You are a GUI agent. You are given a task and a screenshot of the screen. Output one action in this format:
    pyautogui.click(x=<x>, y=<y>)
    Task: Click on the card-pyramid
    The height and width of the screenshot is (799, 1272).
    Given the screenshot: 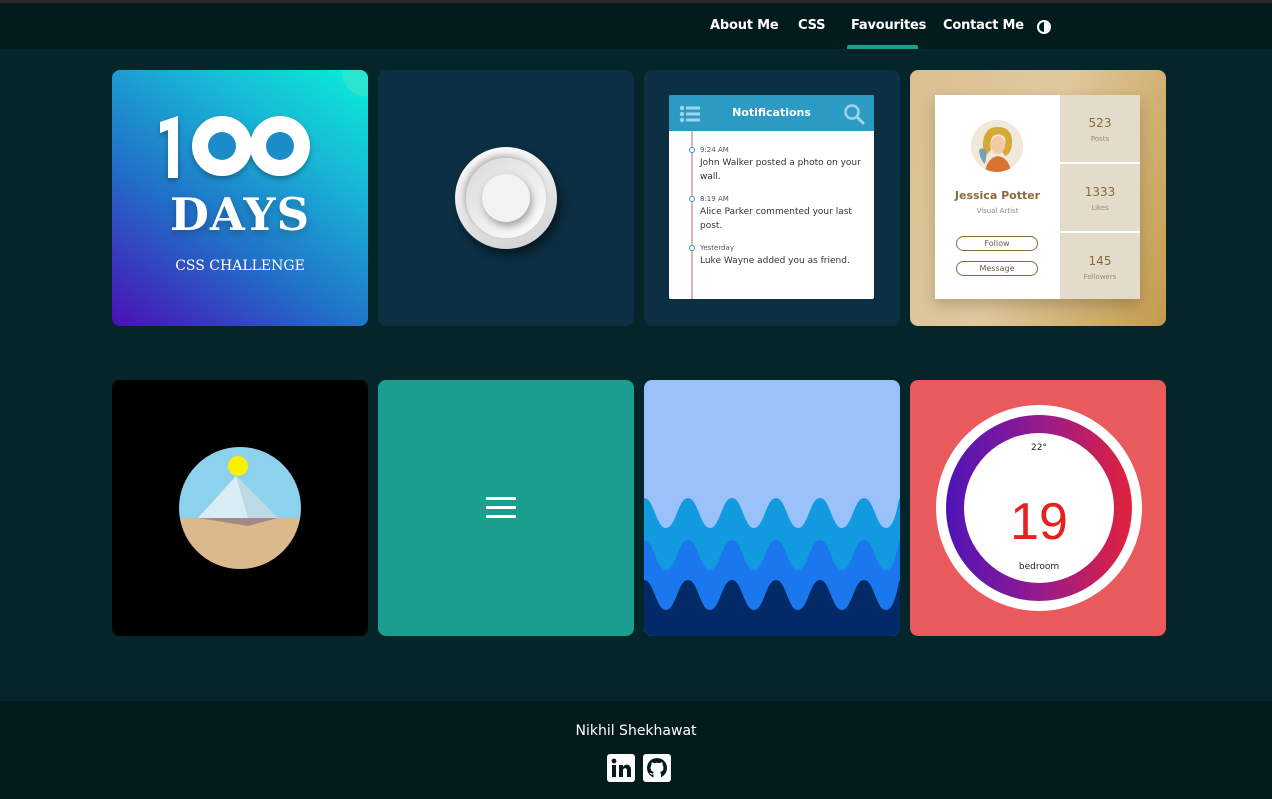 What is the action you would take?
    pyautogui.click(x=240, y=508)
    